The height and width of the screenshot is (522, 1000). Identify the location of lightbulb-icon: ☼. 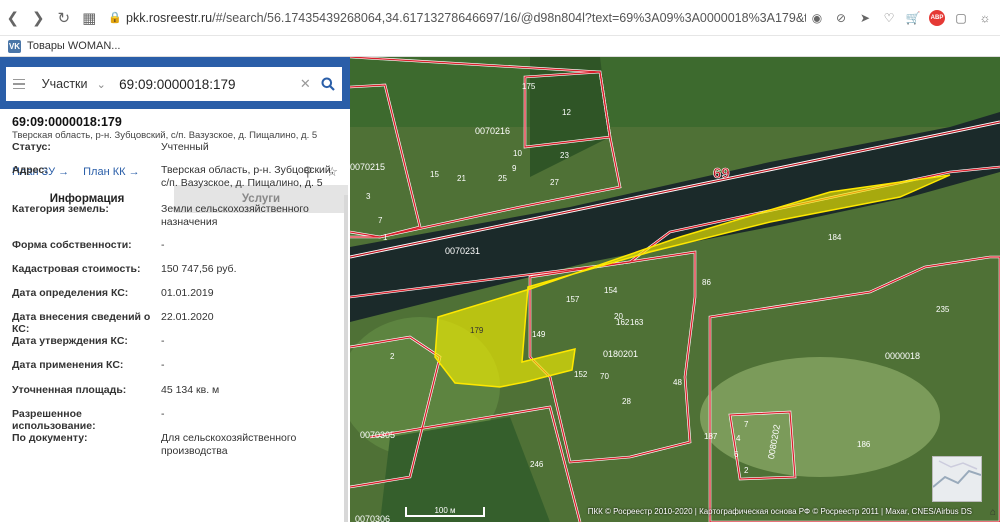
(985, 18).